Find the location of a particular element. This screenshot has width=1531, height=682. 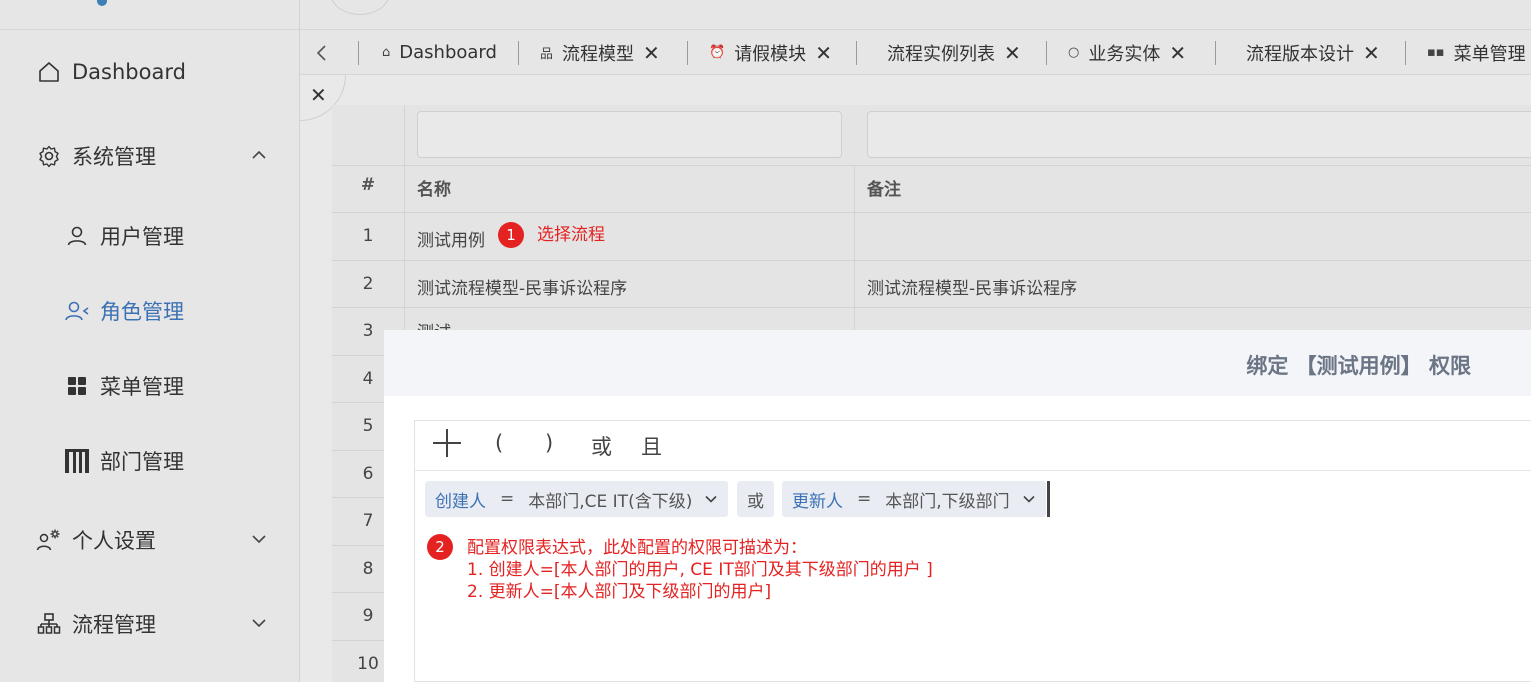

top-bar is located at coordinates (915, 15).